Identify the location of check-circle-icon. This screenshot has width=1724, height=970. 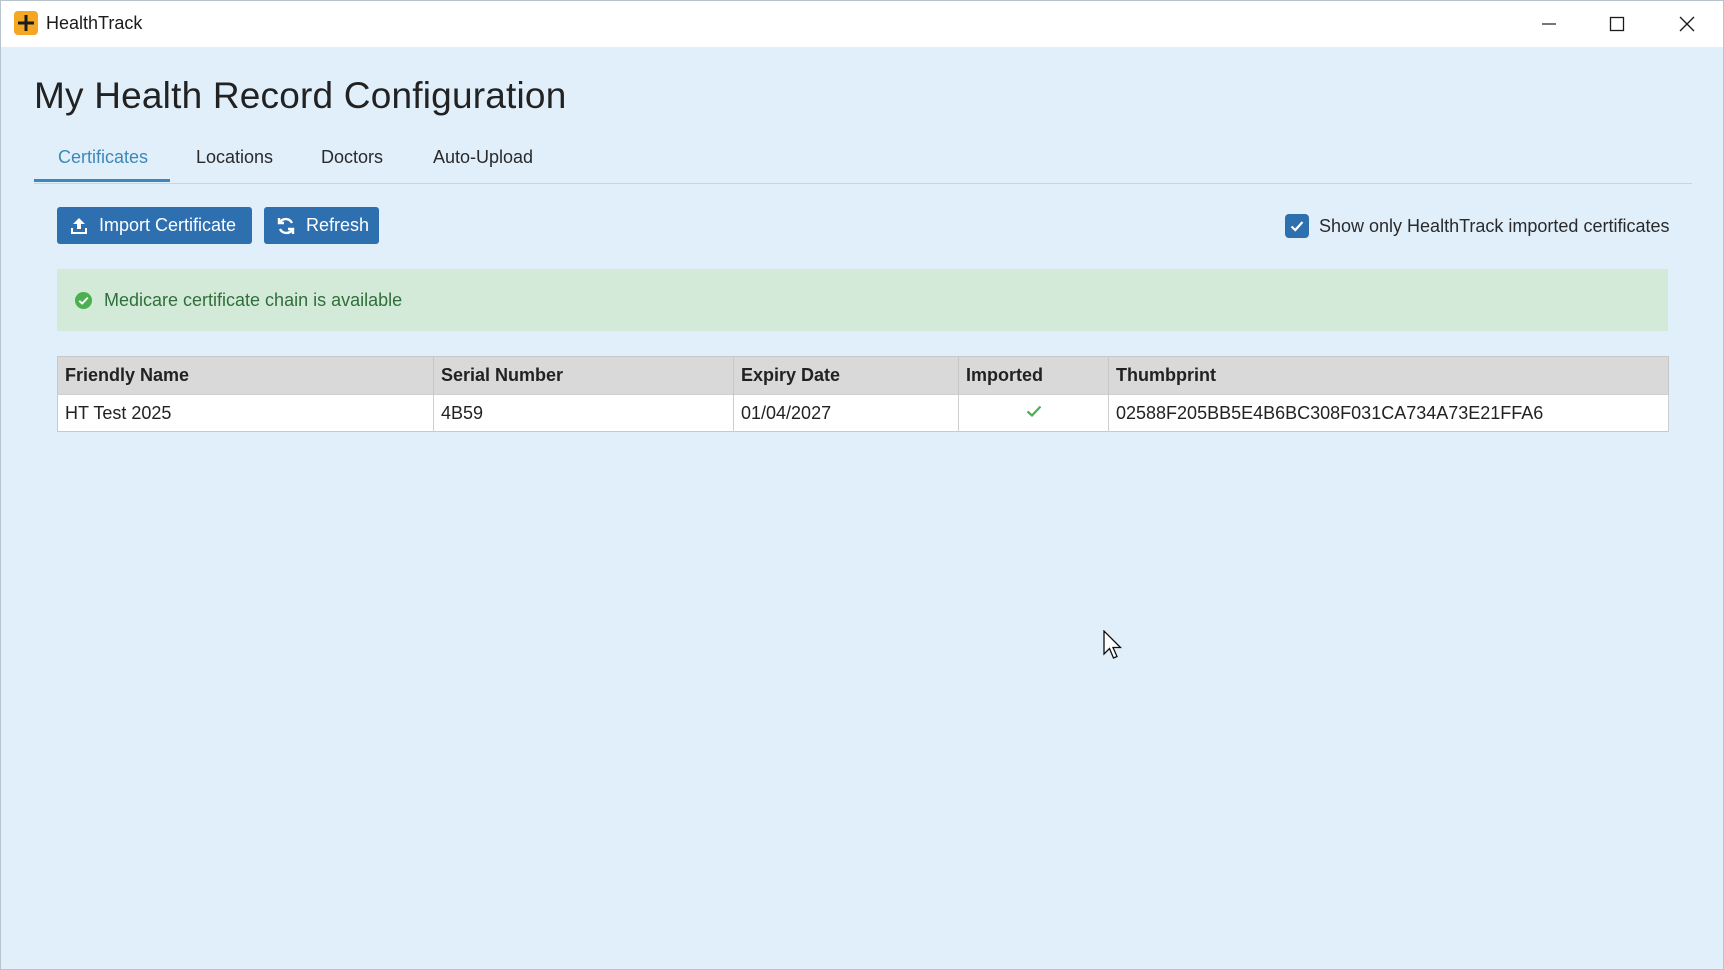
(83, 300).